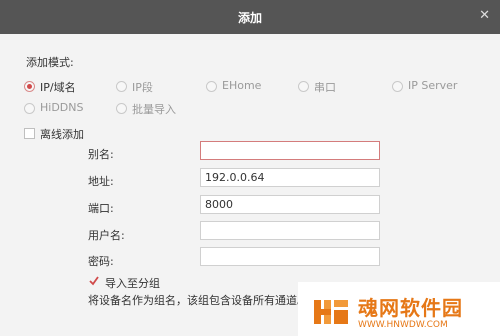 The height and width of the screenshot is (336, 500). I want to click on alias-input, so click(290, 150).